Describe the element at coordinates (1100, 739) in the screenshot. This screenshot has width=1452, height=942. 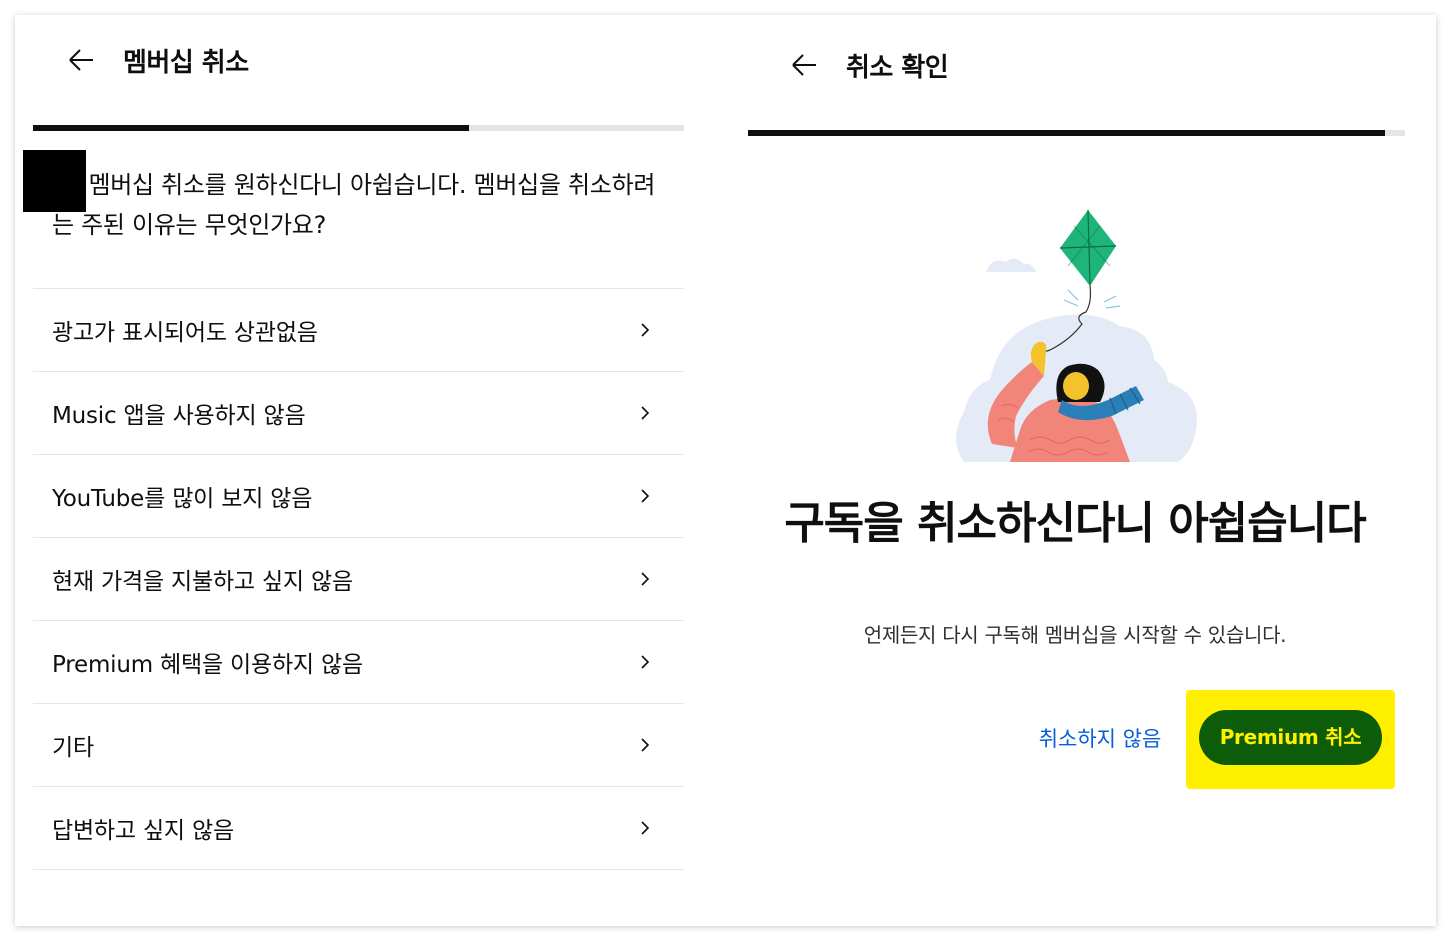
I see `dont-cancel-button: 취소하지 않음` at that location.